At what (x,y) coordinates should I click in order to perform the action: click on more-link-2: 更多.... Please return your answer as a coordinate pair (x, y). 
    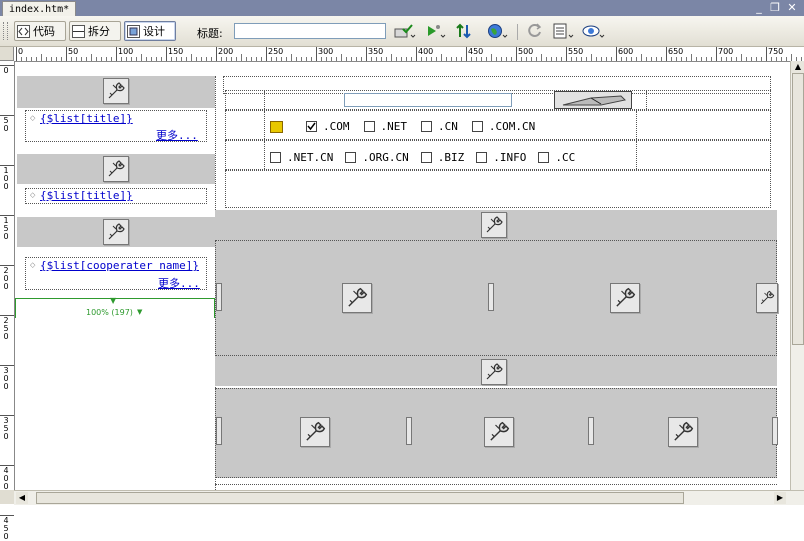
    Looking at the image, I should click on (179, 283).